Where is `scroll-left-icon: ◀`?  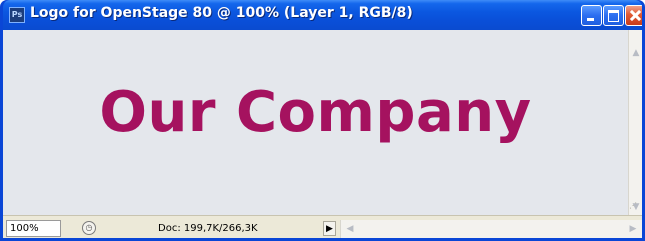 scroll-left-icon: ◀ is located at coordinates (350, 229).